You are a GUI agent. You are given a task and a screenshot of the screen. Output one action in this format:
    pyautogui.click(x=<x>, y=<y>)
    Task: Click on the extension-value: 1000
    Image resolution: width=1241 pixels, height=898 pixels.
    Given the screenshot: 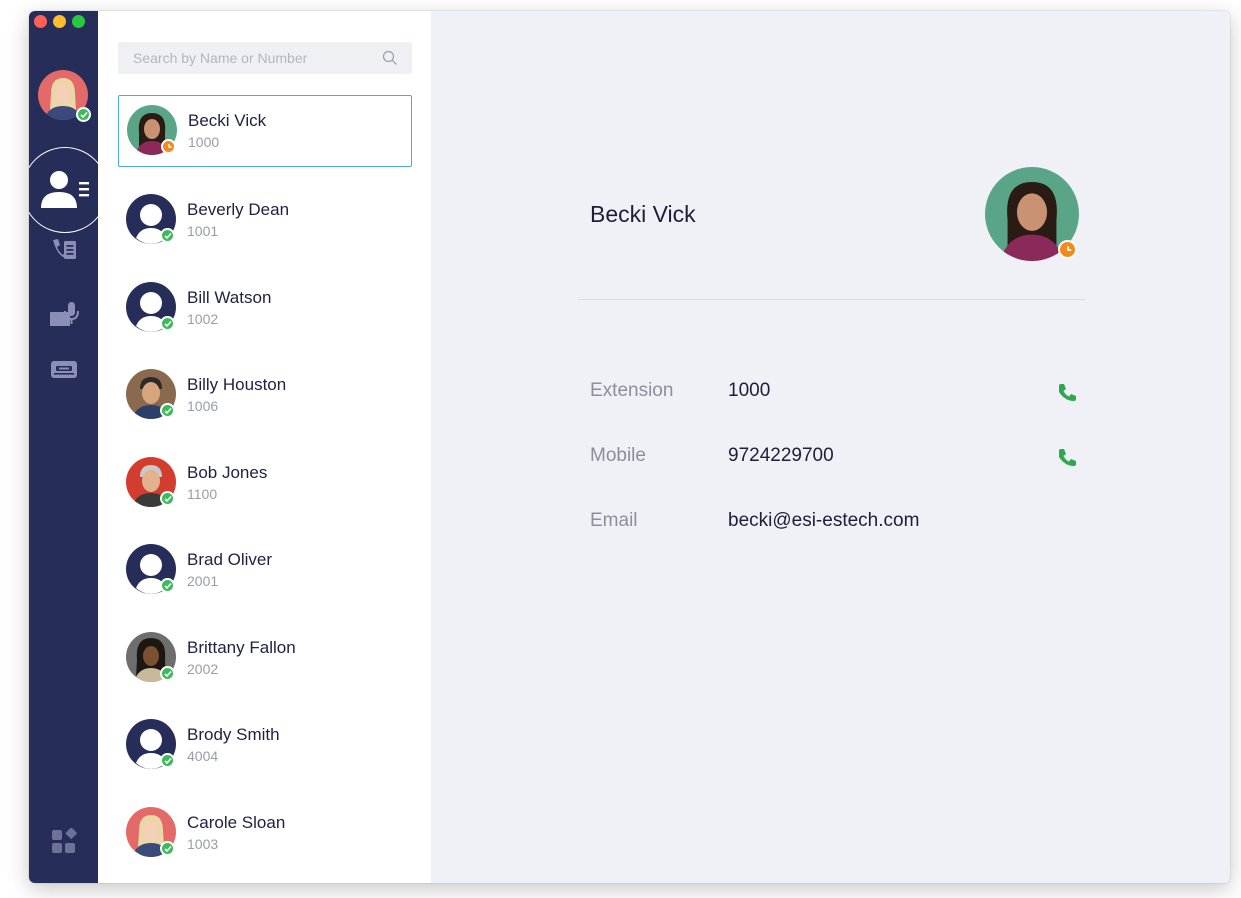 What is the action you would take?
    pyautogui.click(x=749, y=390)
    